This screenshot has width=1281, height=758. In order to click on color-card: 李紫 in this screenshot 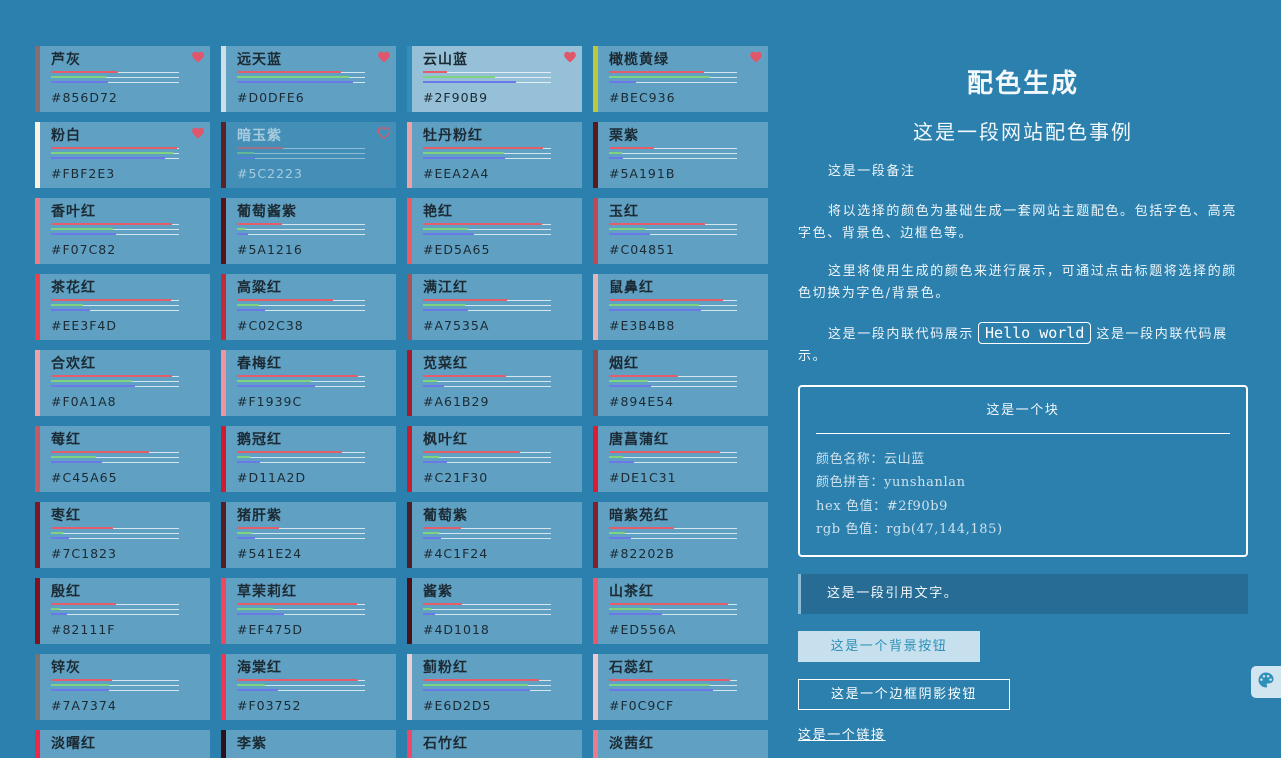, I will do `click(308, 744)`.